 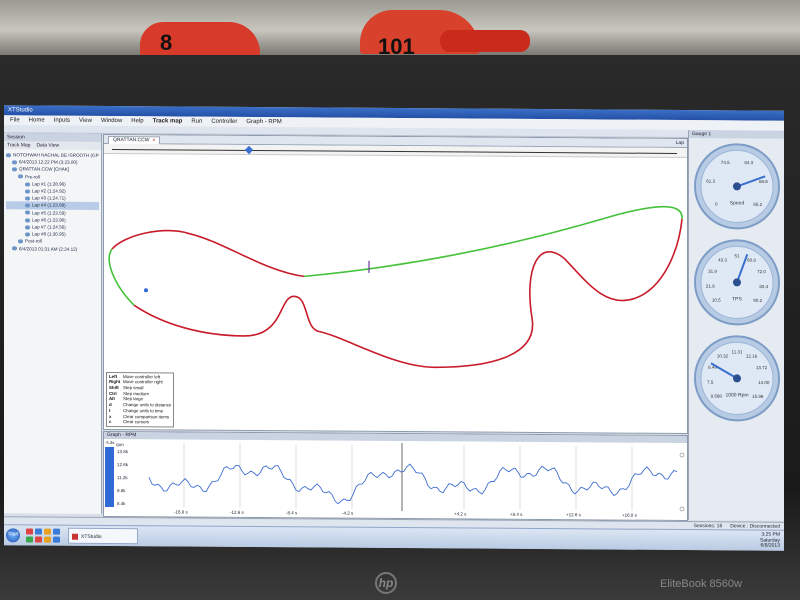 I want to click on y-tick-label: 8.4k, so click(x=121, y=503).